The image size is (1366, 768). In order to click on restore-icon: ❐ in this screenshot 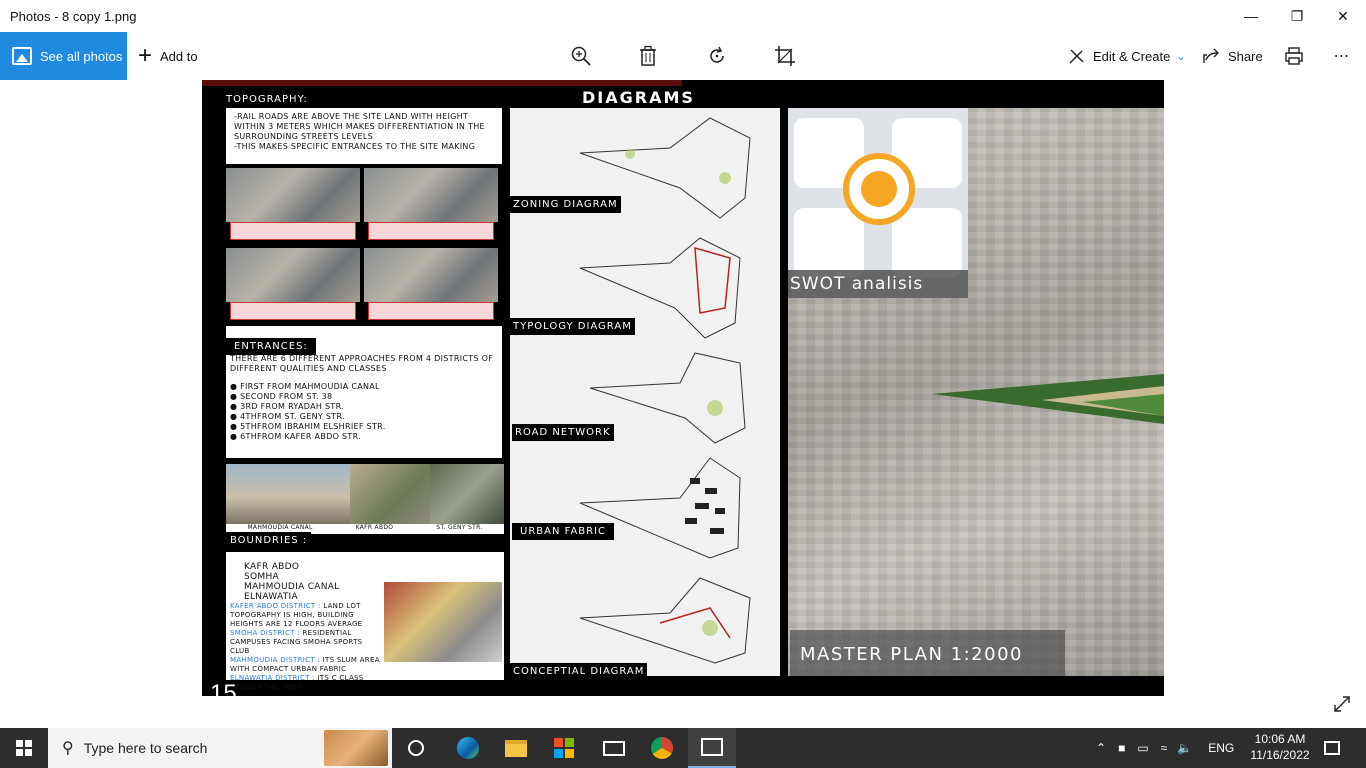, I will do `click(1297, 15)`.